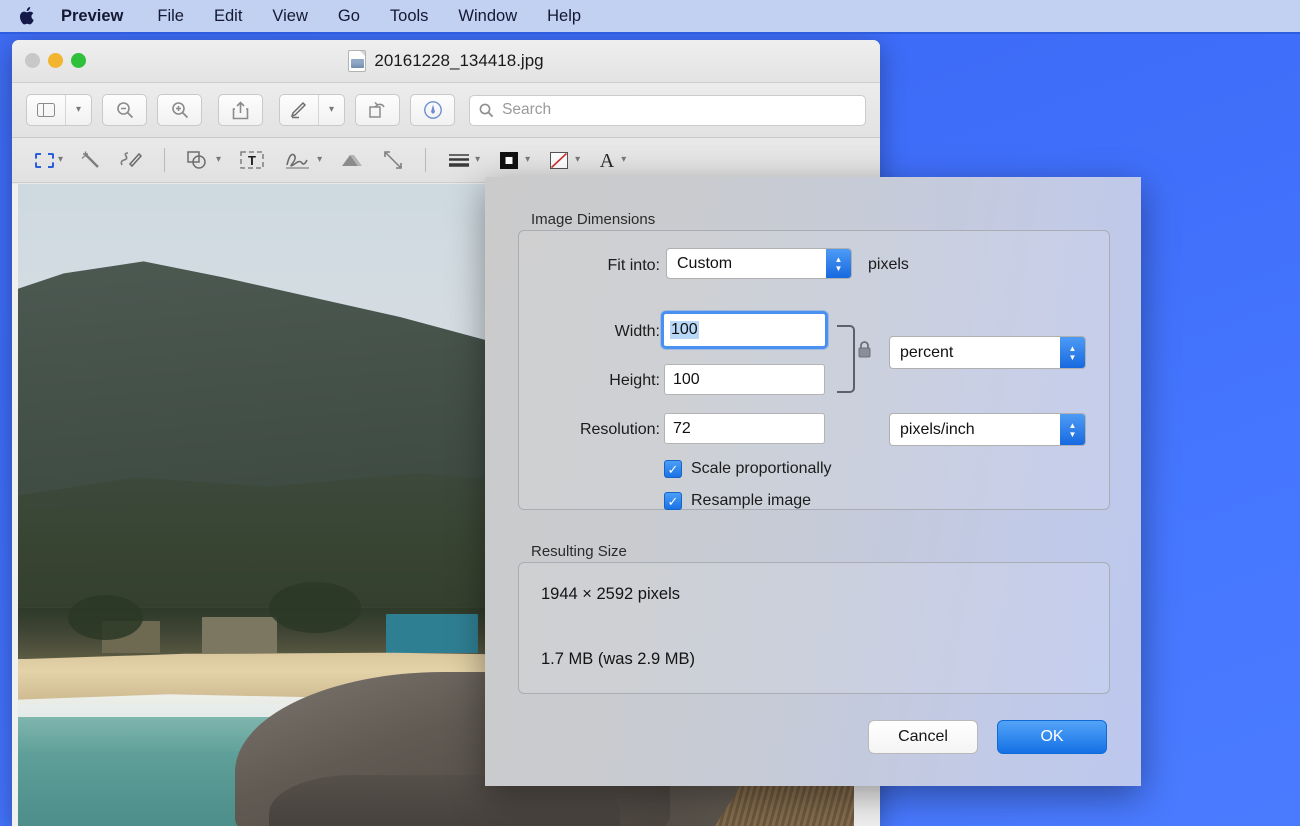 Image resolution: width=1300 pixels, height=826 pixels. I want to click on scale-proportionally-checkbox-row: ✓ Scale proportionally, so click(748, 469).